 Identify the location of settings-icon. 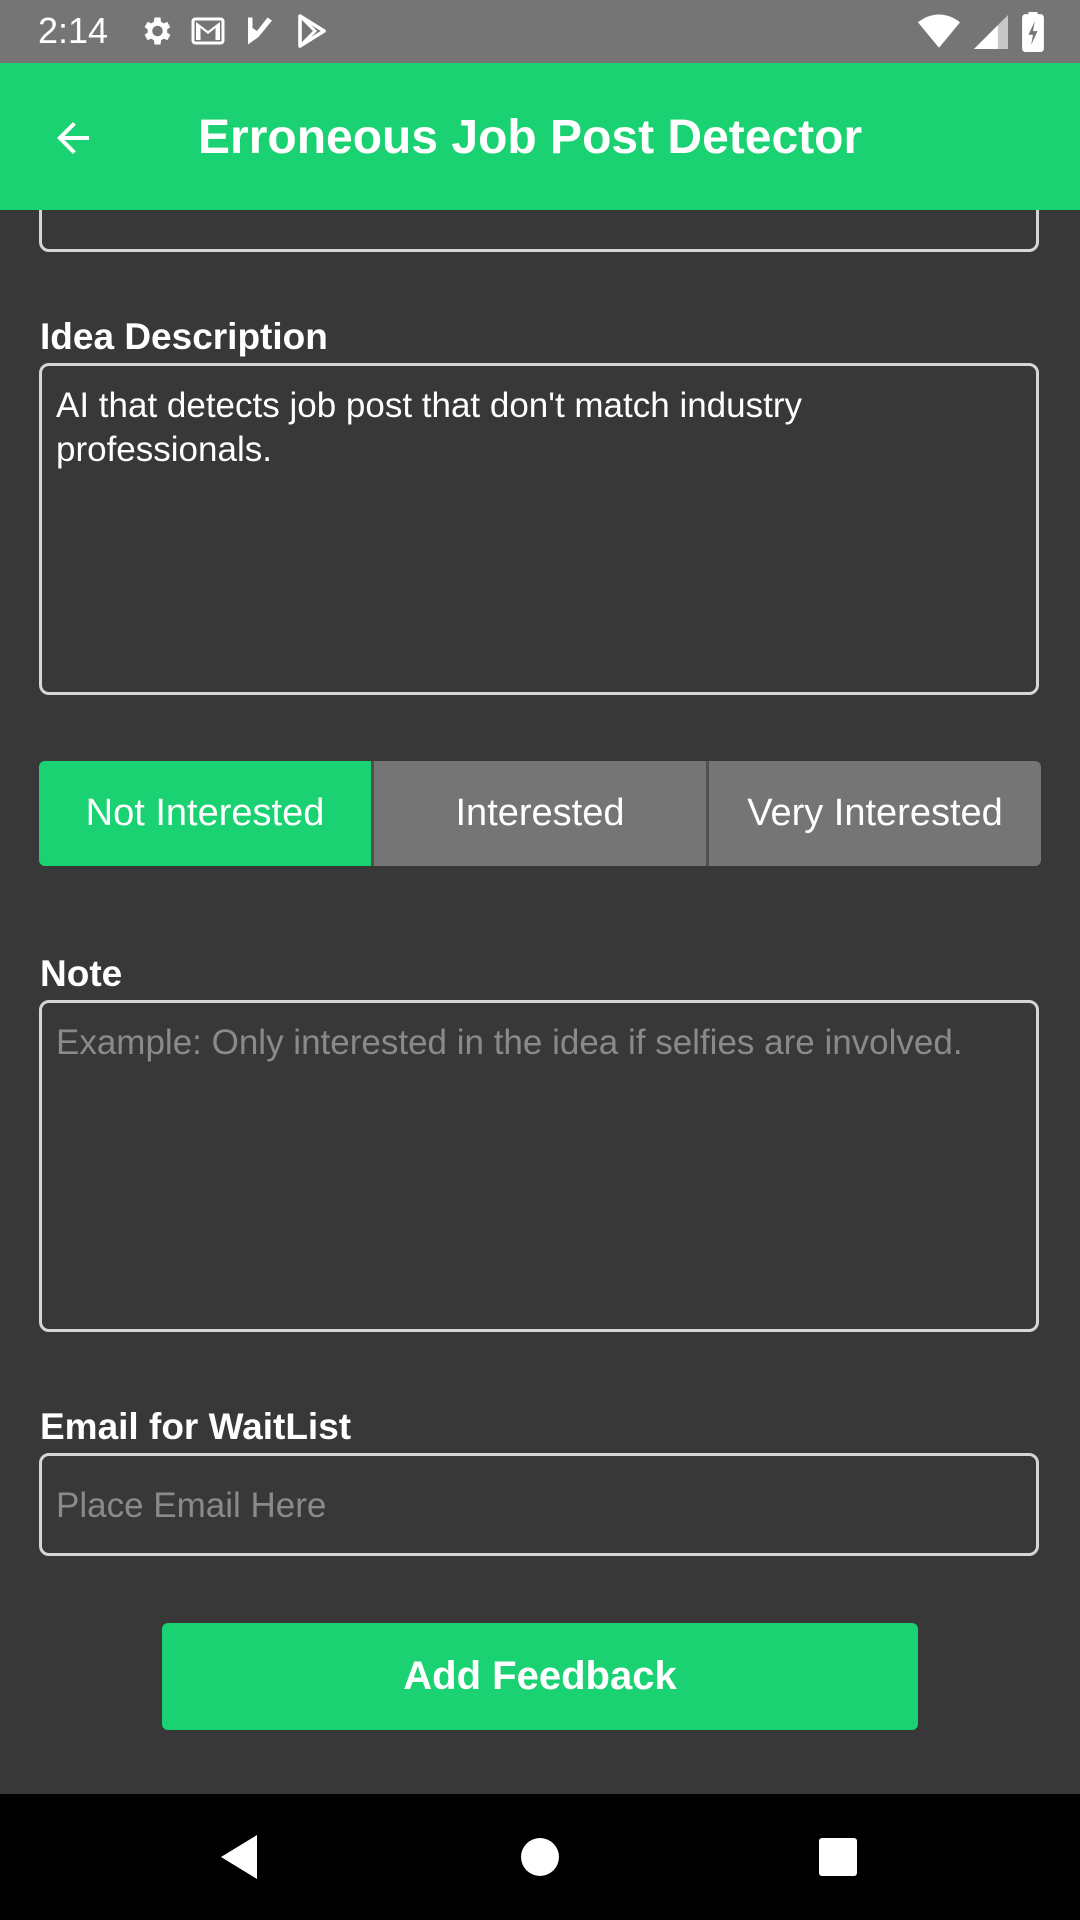
(157, 31).